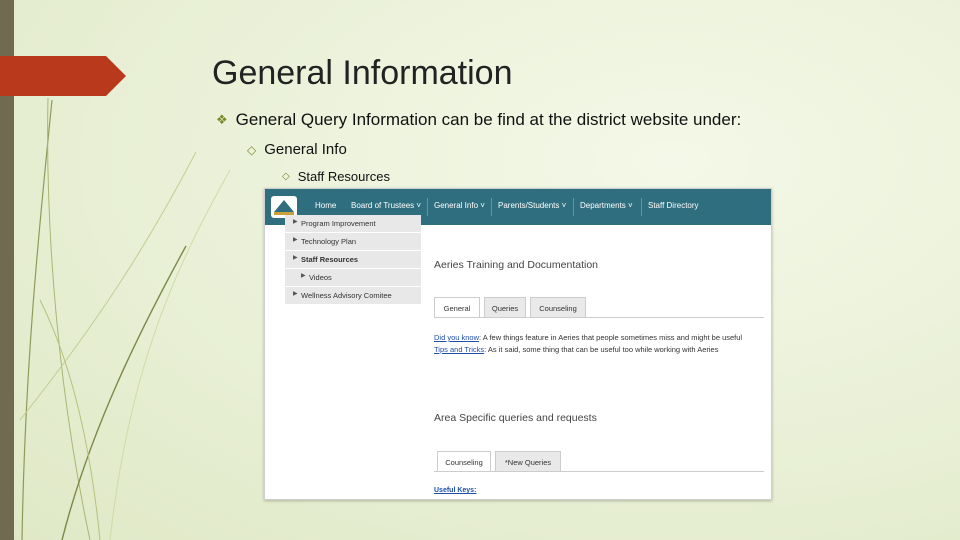  What do you see at coordinates (464, 461) in the screenshot?
I see `tab-counseling-2: Counseling` at bounding box center [464, 461].